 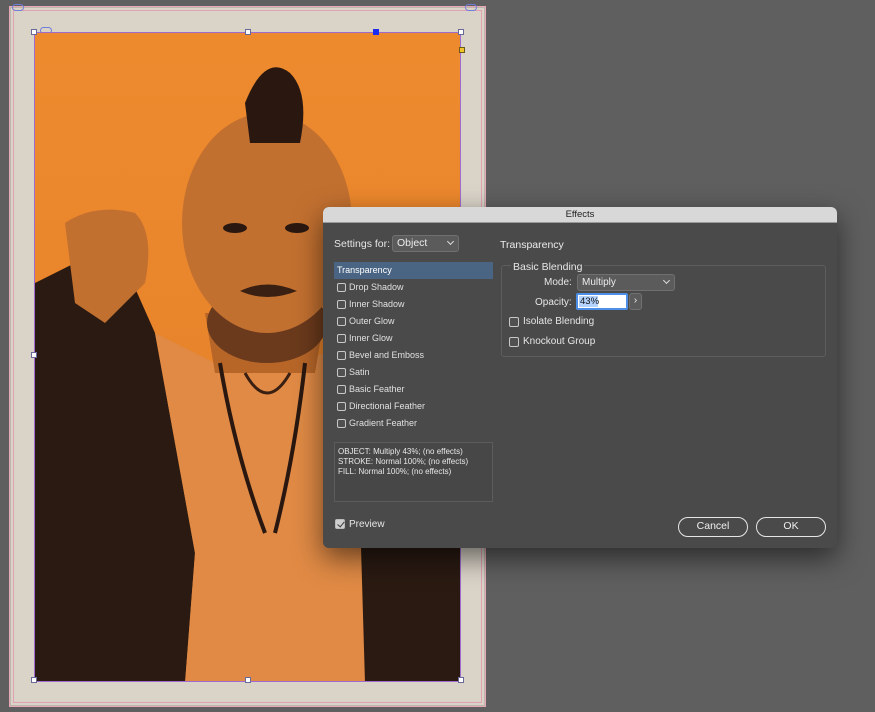 I want to click on effect-item-label: Bevel and Emboss, so click(x=387, y=355).